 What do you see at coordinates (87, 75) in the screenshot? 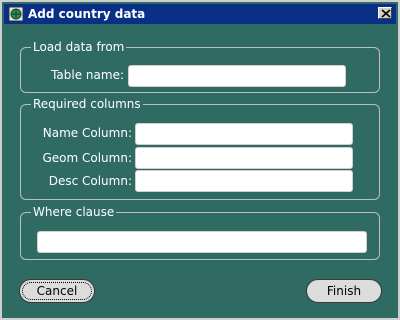
I see `table-name-label: Table name:` at bounding box center [87, 75].